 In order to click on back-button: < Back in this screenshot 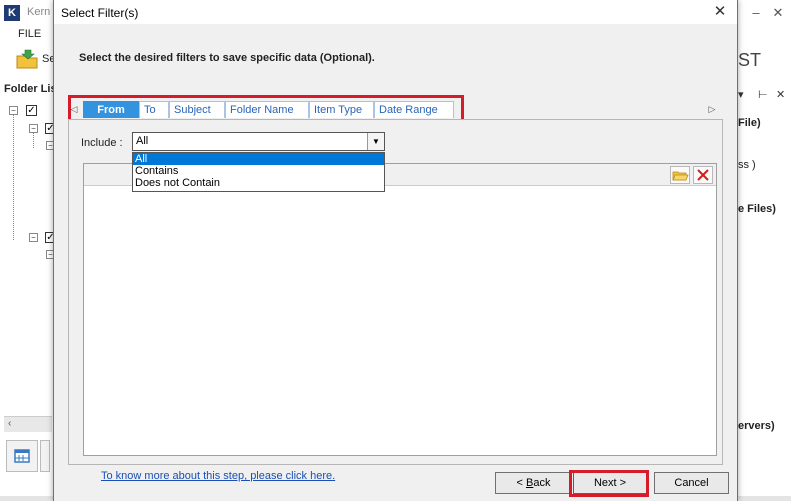, I will do `click(533, 483)`.